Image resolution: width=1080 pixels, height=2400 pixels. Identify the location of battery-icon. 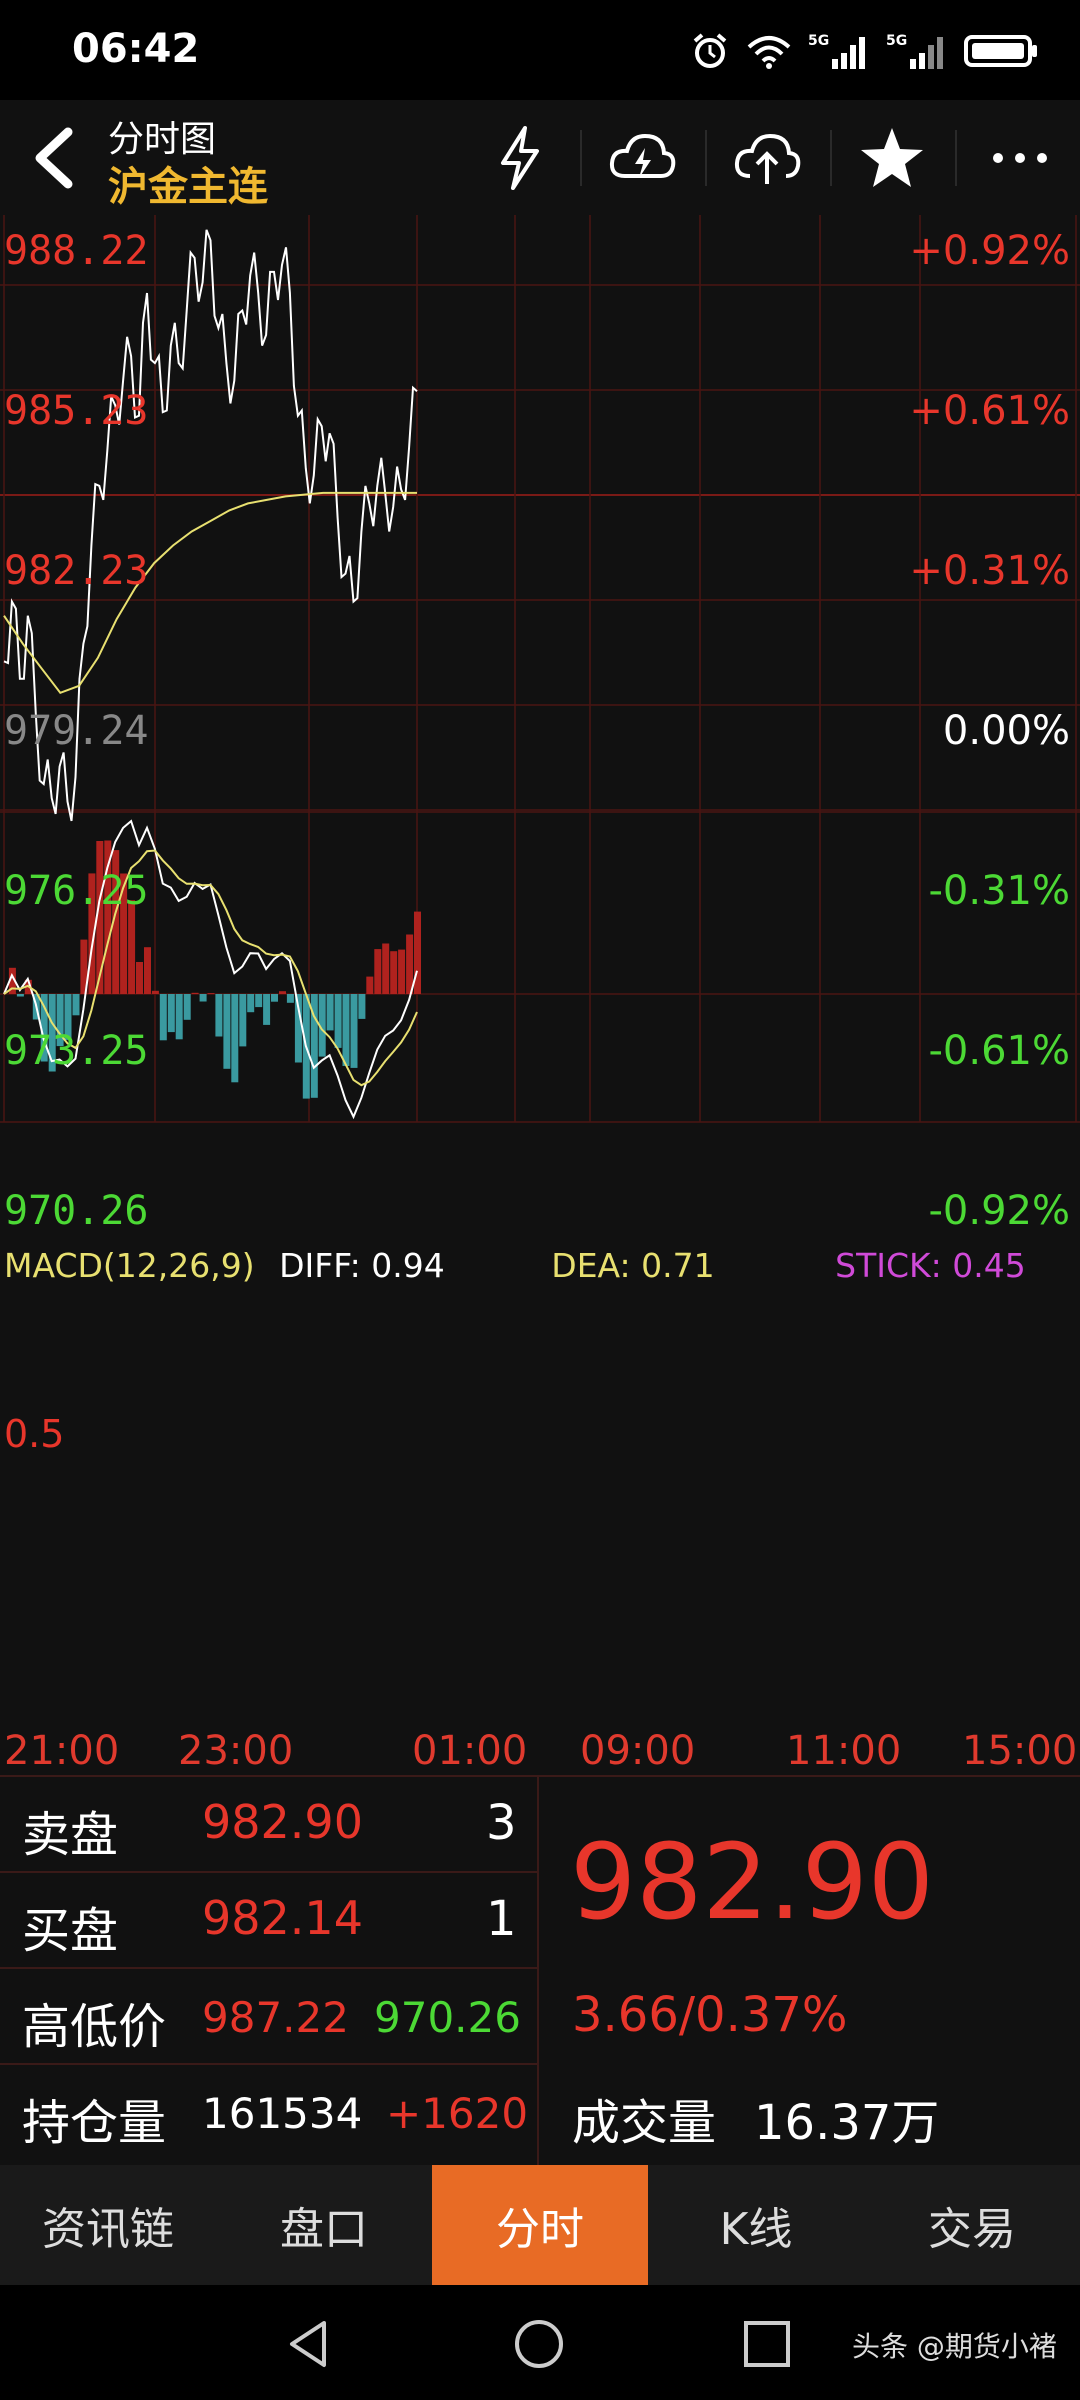
(1000, 51).